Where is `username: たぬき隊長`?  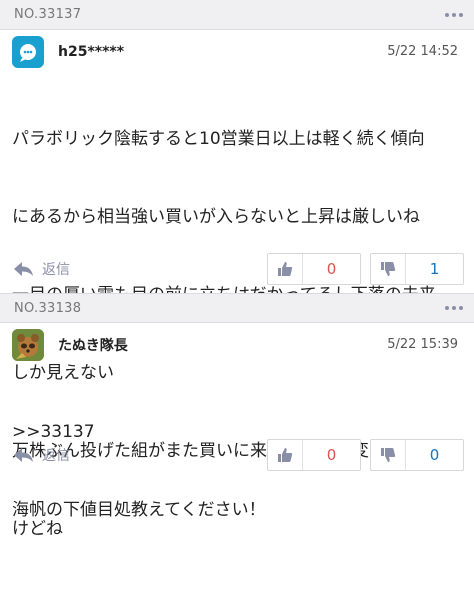 username: たぬき隊長 is located at coordinates (93, 345).